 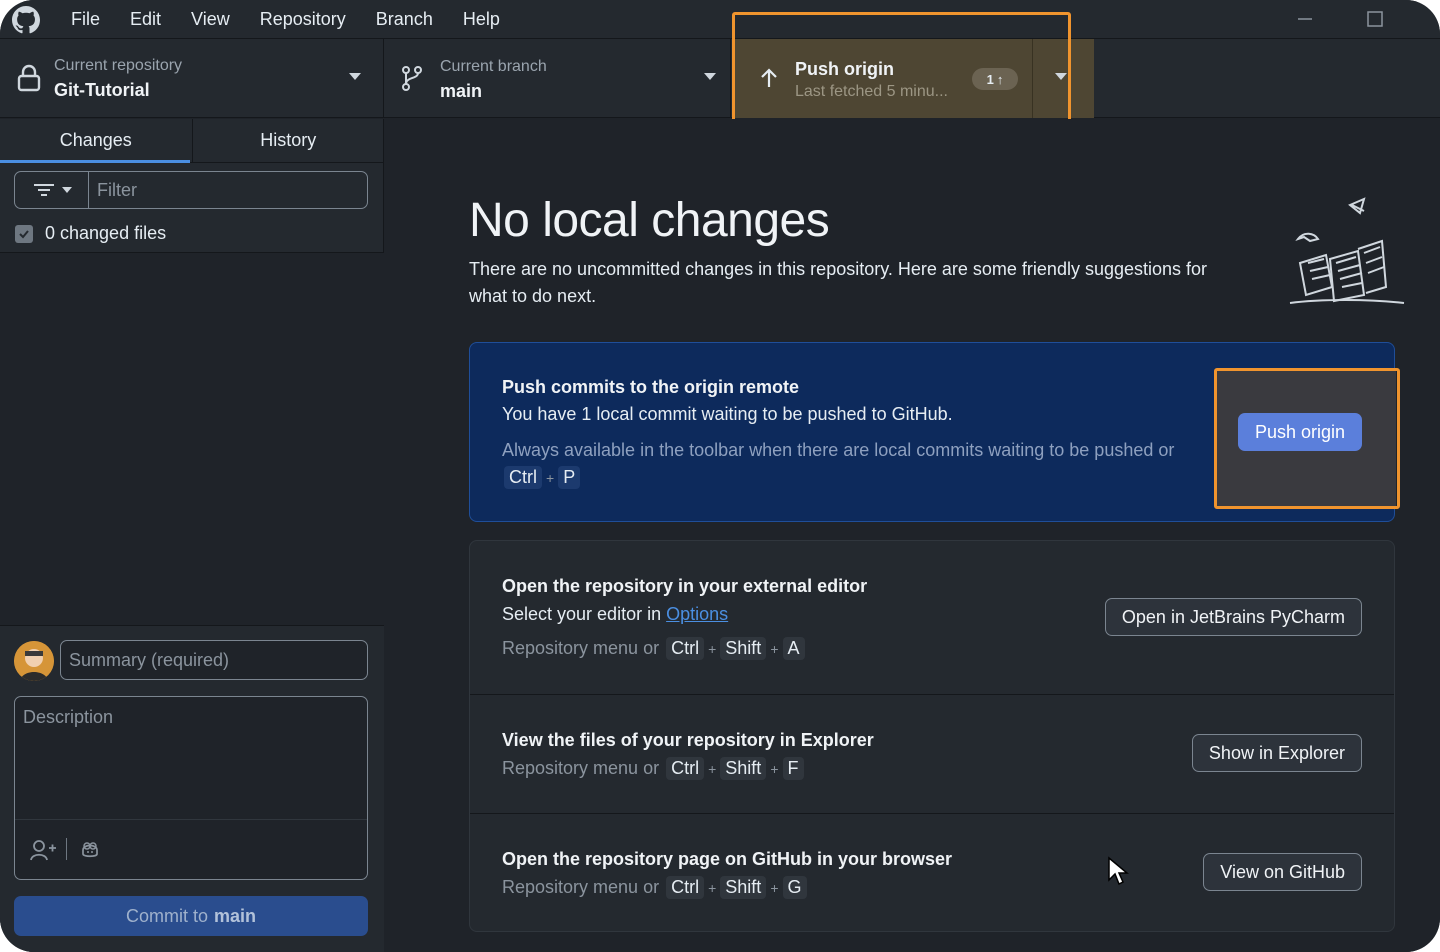 I want to click on current-repository-value: Git-Tutorial, so click(x=102, y=90).